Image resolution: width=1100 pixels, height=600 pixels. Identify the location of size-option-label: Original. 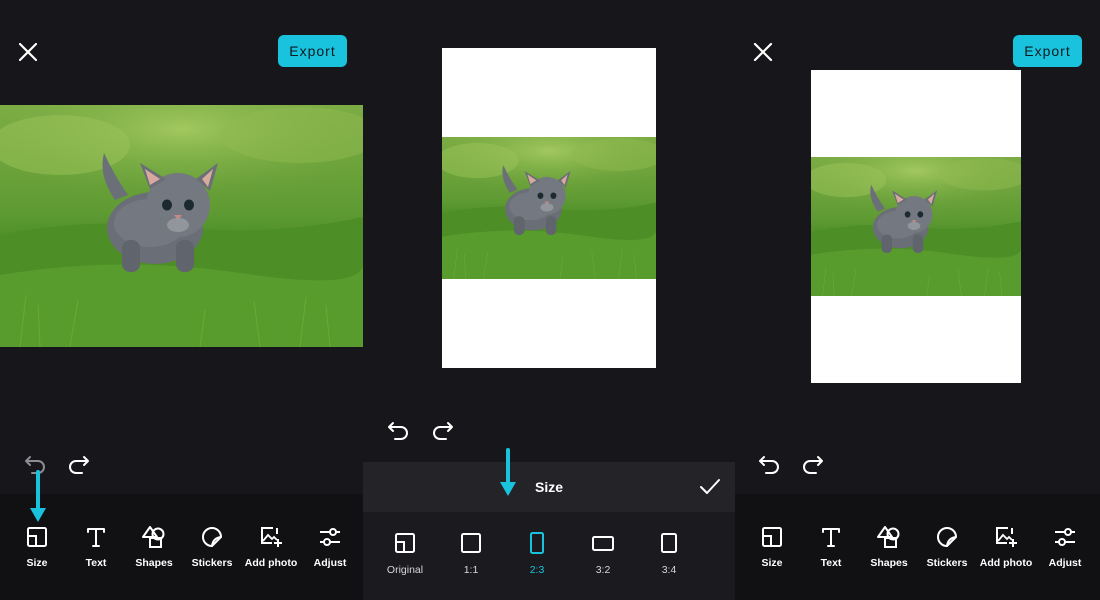
(405, 570).